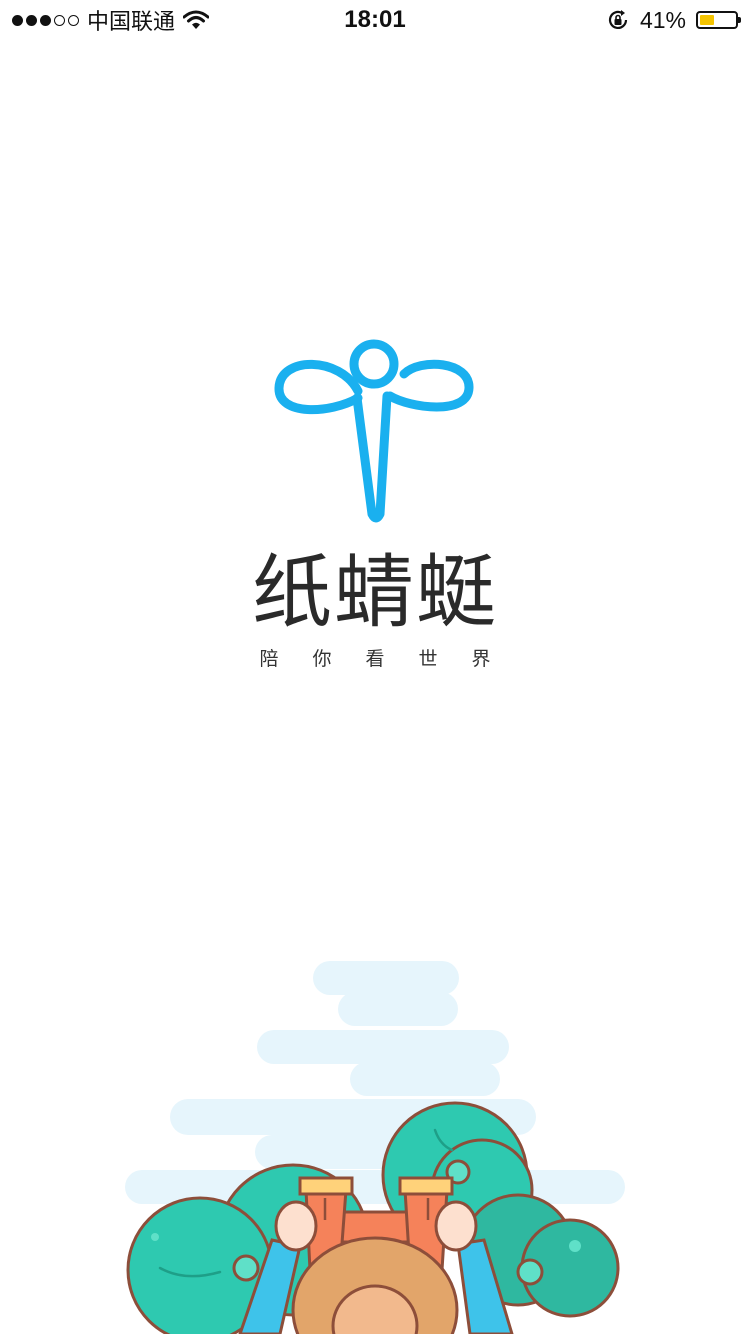 This screenshot has height=1334, width=750. I want to click on battery-icon, so click(718, 20).